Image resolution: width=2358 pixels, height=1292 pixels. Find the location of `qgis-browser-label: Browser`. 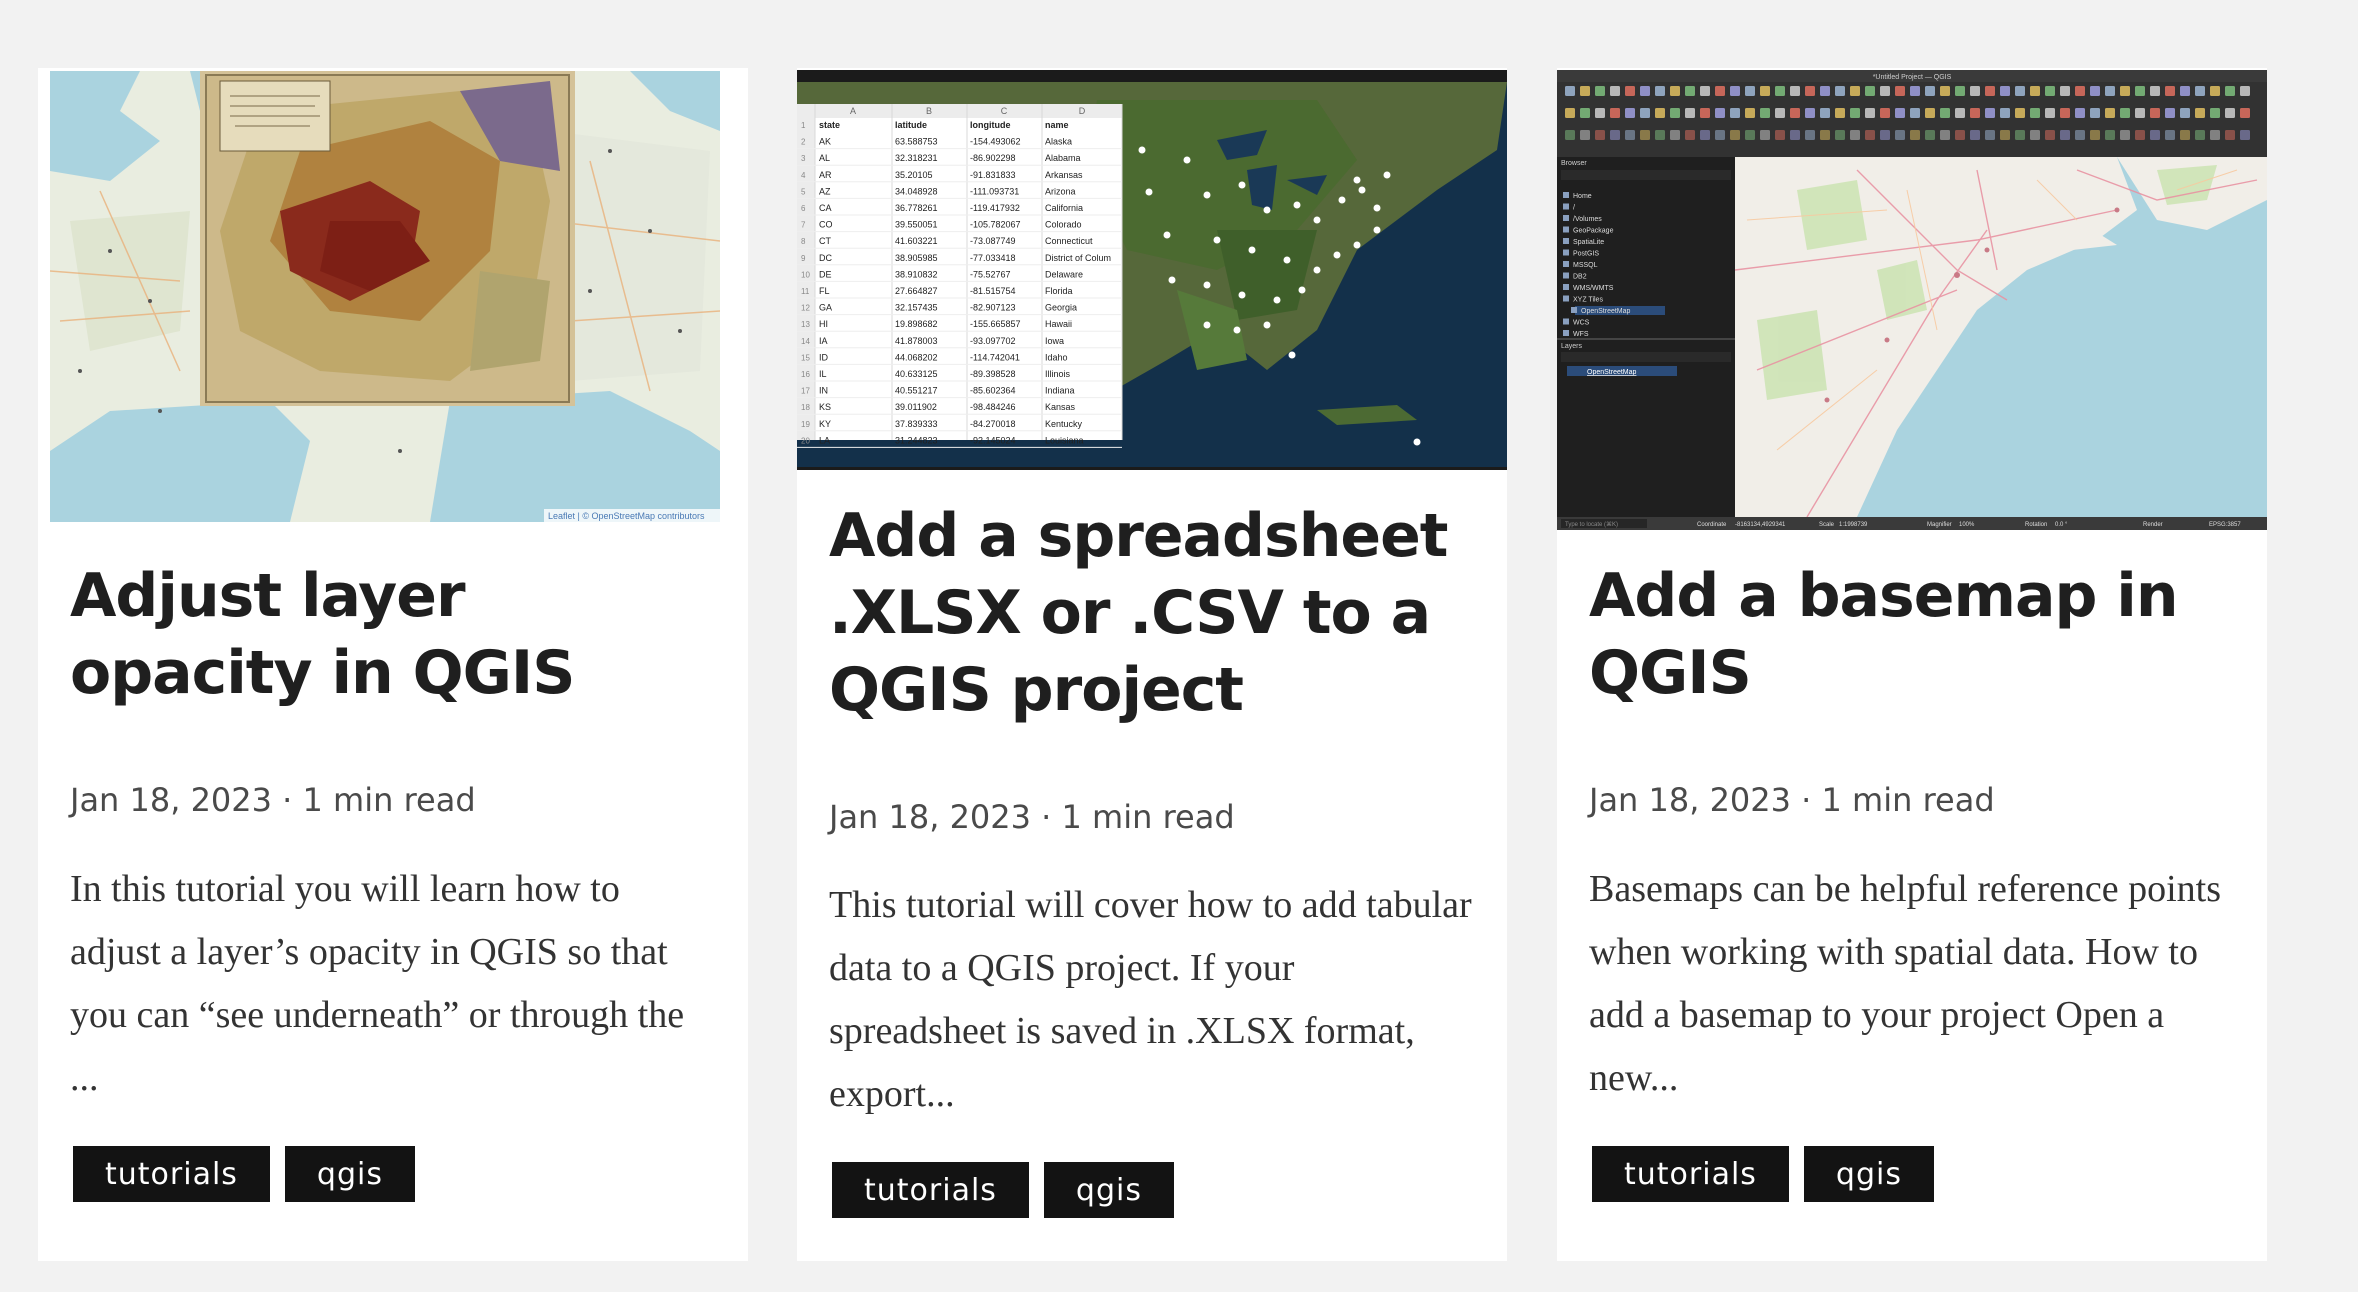

qgis-browser-label: Browser is located at coordinates (1574, 163).